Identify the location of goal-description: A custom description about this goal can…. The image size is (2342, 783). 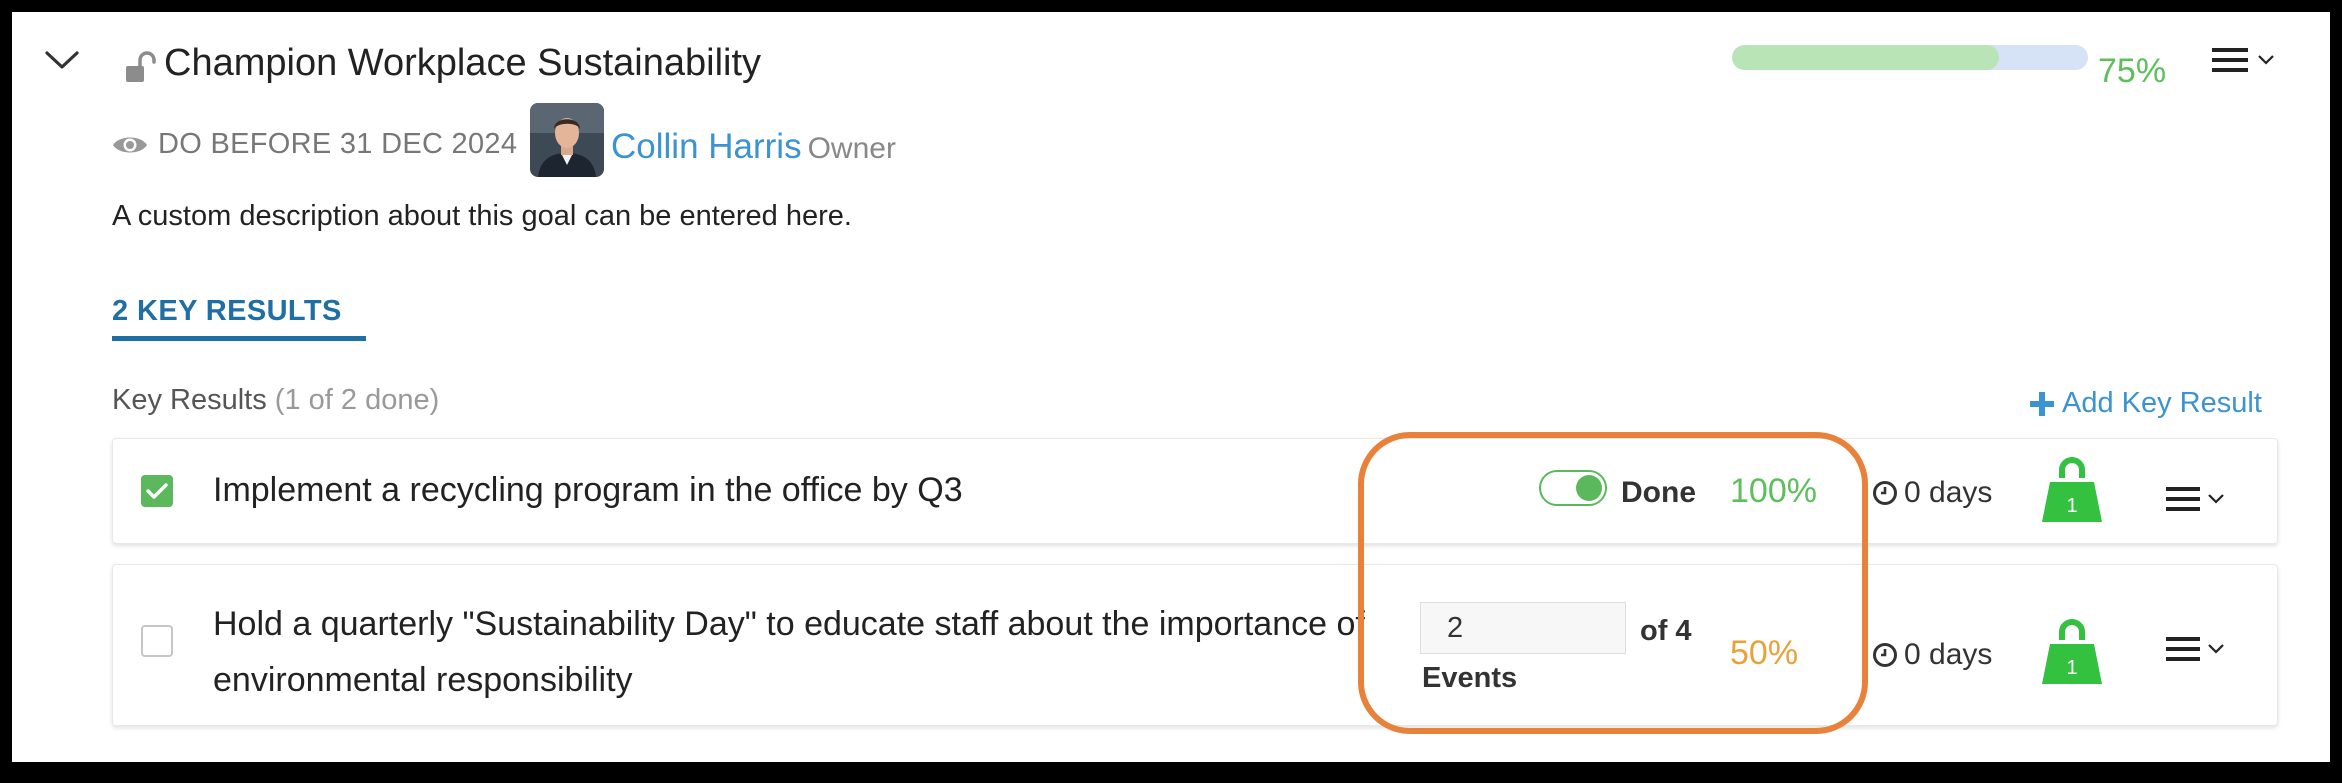
(482, 216).